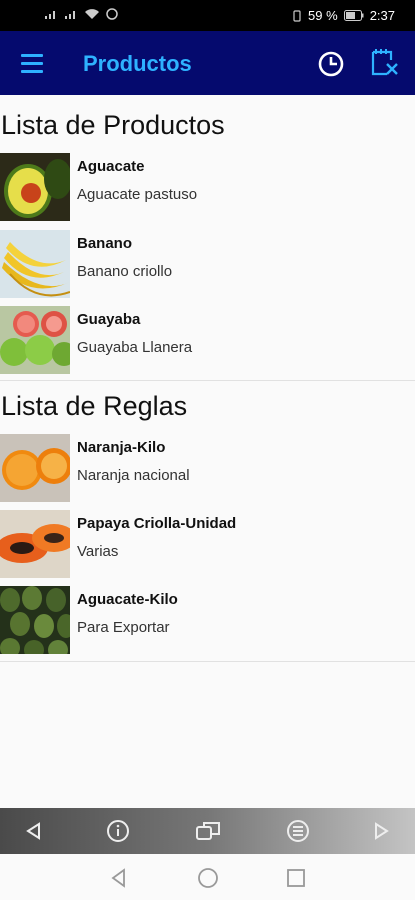 The image size is (415, 900). I want to click on home-button, so click(208, 878).